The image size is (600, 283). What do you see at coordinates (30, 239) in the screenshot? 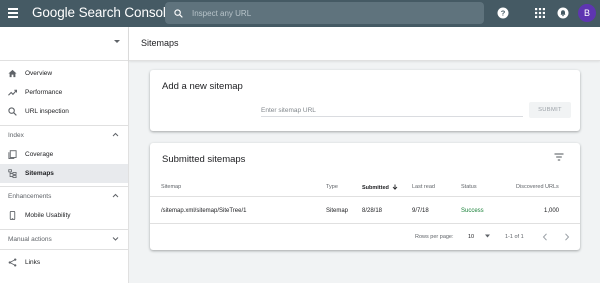
I see `section-label: Manual actions` at bounding box center [30, 239].